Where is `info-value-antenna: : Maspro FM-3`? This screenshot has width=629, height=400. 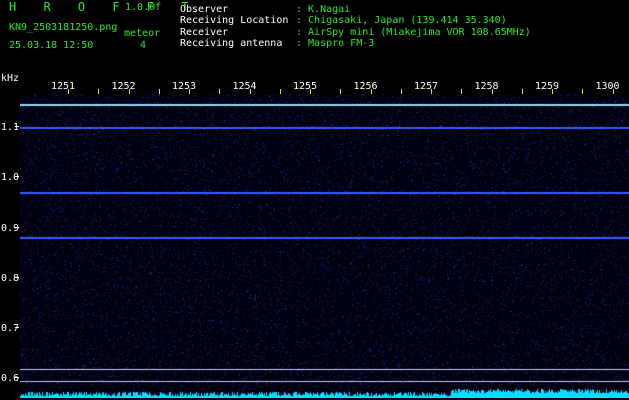 info-value-antenna: : Maspro FM-3 is located at coordinates (335, 43).